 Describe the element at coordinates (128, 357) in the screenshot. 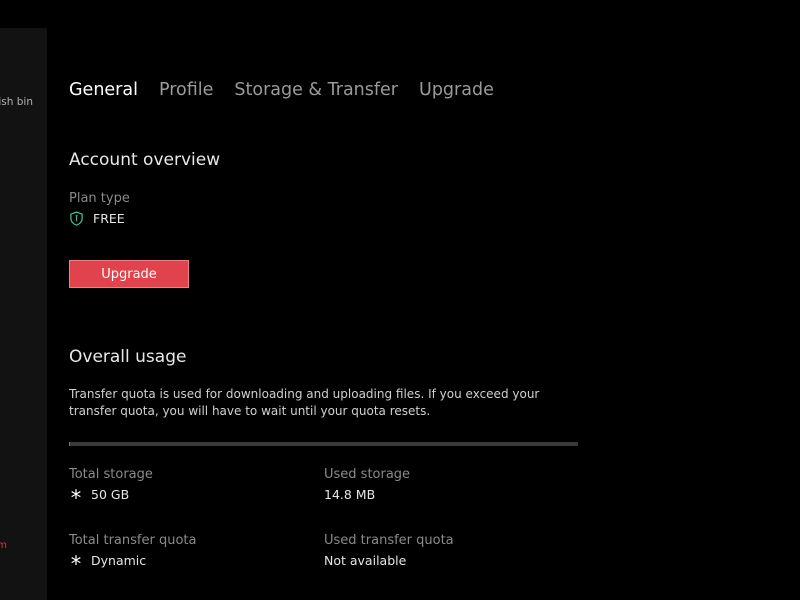

I see `overall-usage-title: Overall usage` at that location.